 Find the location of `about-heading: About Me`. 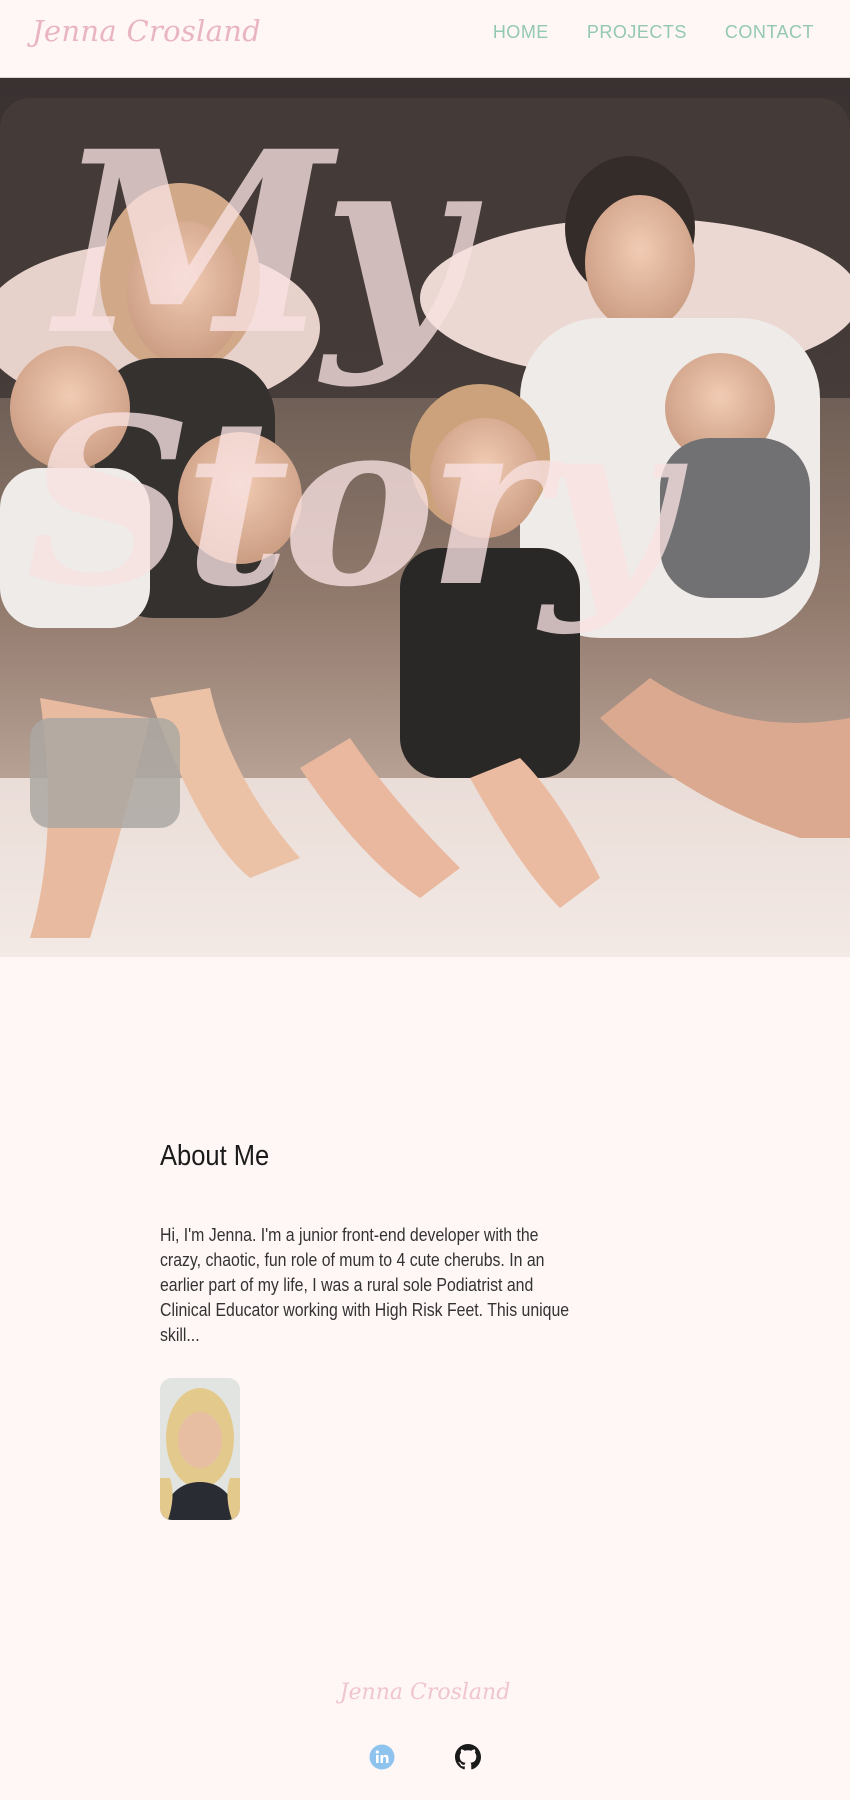

about-heading: About Me is located at coordinates (215, 1156).